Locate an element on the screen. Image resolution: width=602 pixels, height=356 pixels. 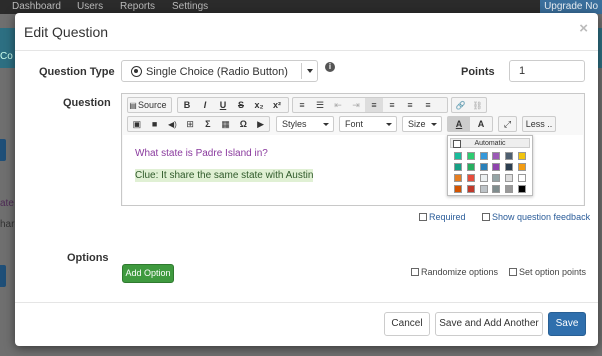
unlink-icon: ⛓ is located at coordinates (477, 105).